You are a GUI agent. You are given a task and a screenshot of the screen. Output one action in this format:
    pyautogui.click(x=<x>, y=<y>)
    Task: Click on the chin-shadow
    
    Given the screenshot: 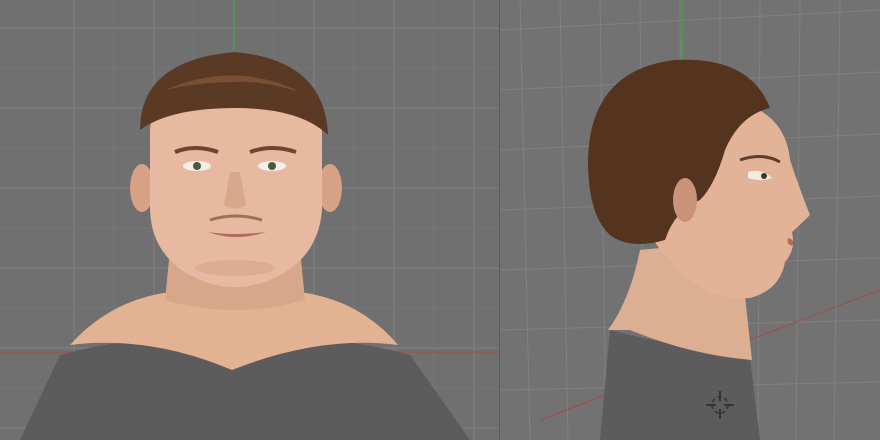 What is the action you would take?
    pyautogui.click(x=235, y=268)
    